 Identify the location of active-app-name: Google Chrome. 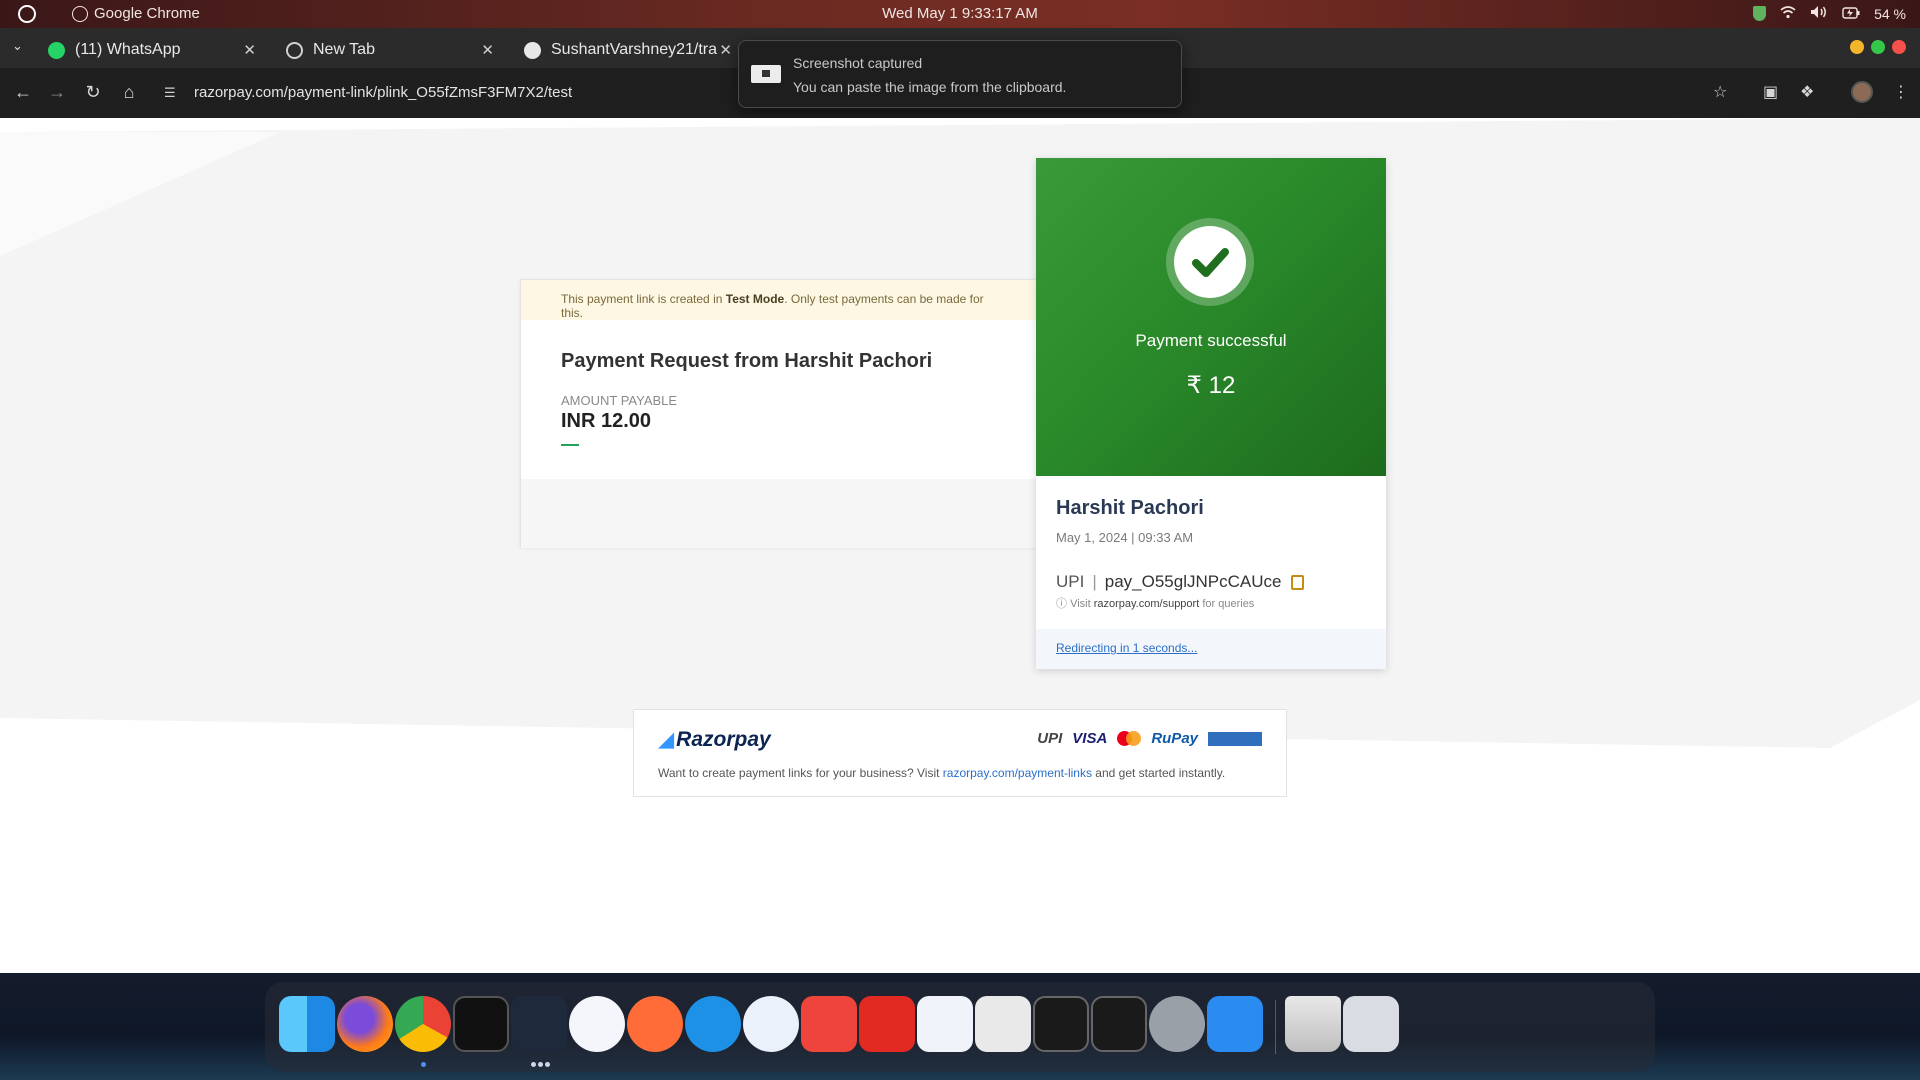
(147, 13).